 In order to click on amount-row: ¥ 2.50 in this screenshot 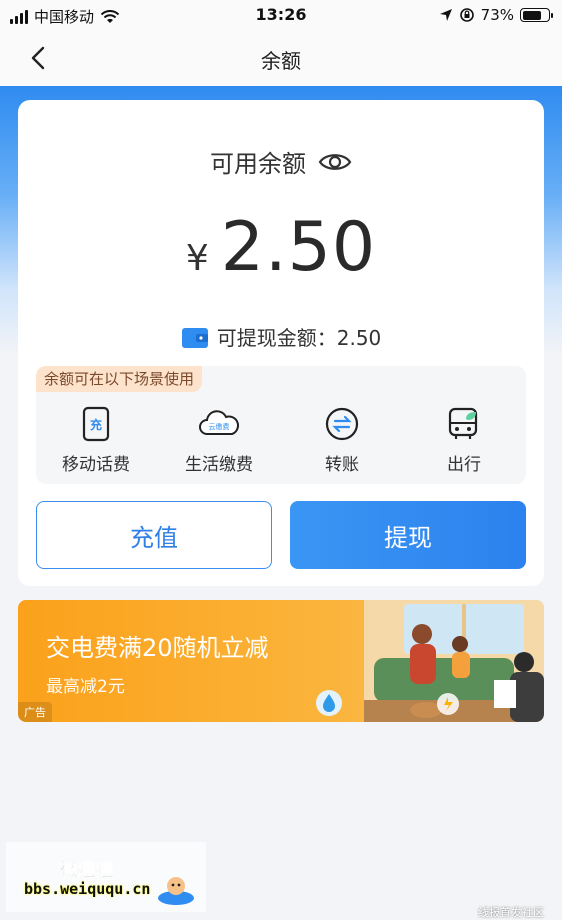, I will do `click(281, 247)`.